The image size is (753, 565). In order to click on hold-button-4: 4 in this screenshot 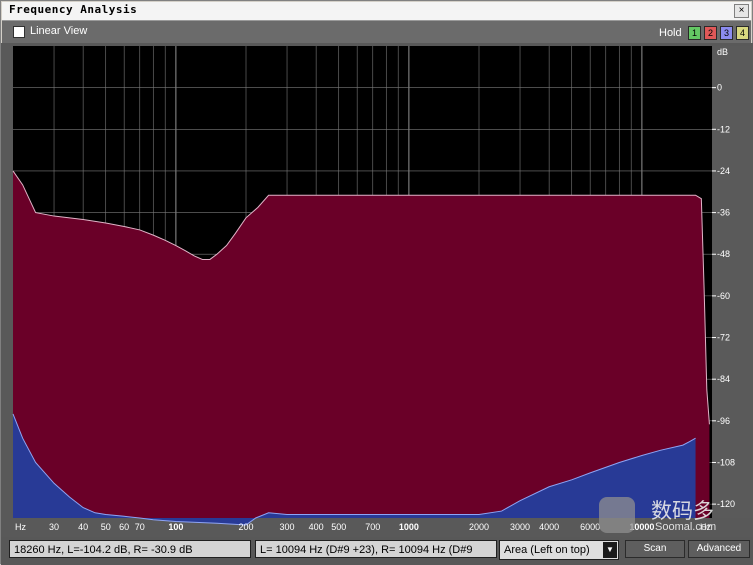, I will do `click(742, 33)`.